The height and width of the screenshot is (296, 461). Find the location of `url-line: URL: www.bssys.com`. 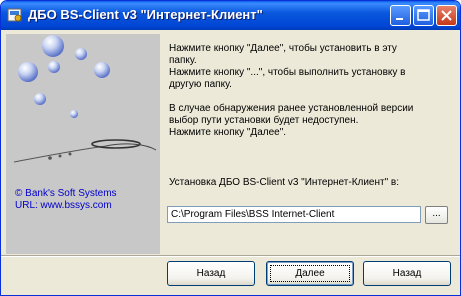

url-line: URL: www.bssys.com is located at coordinates (63, 205).